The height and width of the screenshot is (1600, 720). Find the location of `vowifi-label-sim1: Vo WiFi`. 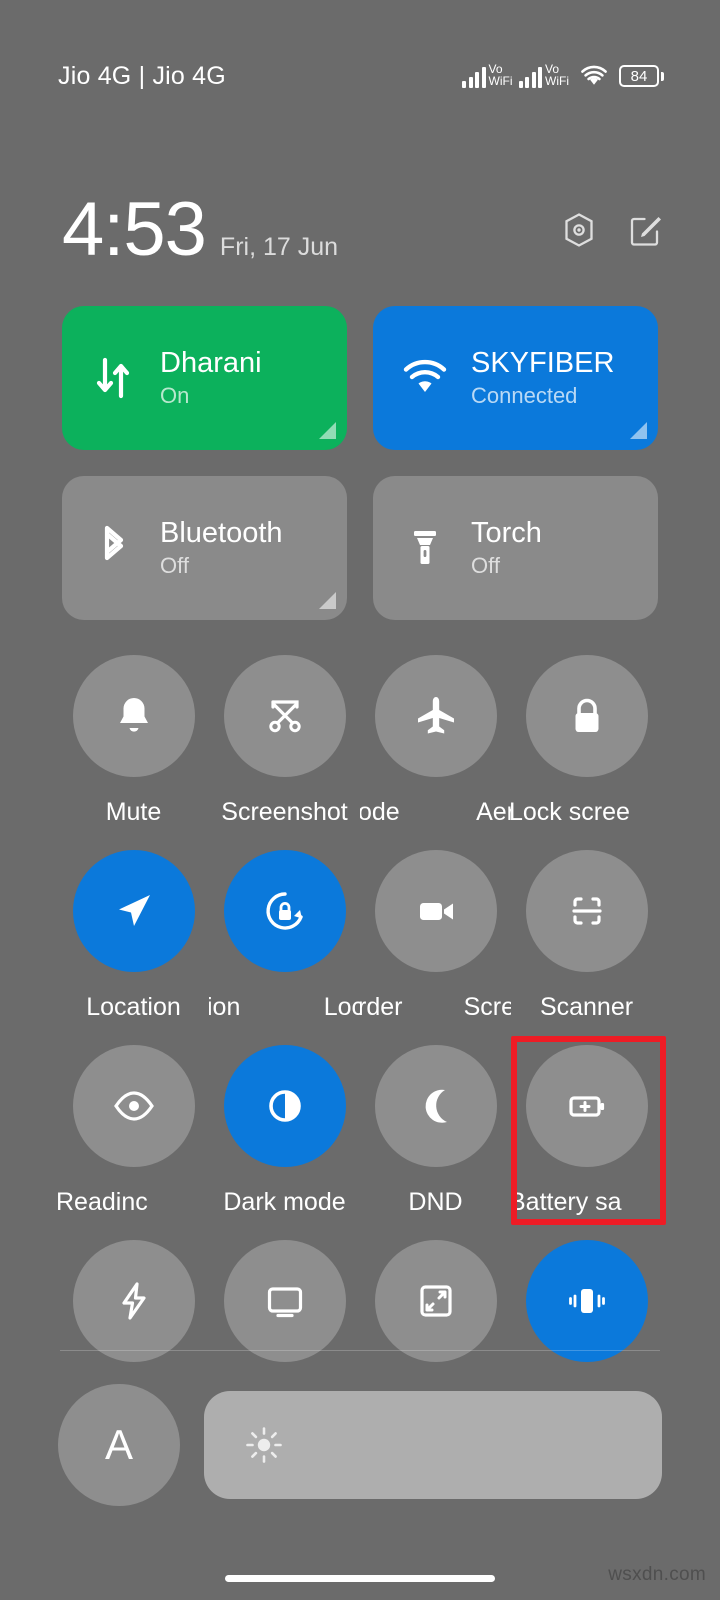

vowifi-label-sim1: Vo WiFi is located at coordinates (500, 75).